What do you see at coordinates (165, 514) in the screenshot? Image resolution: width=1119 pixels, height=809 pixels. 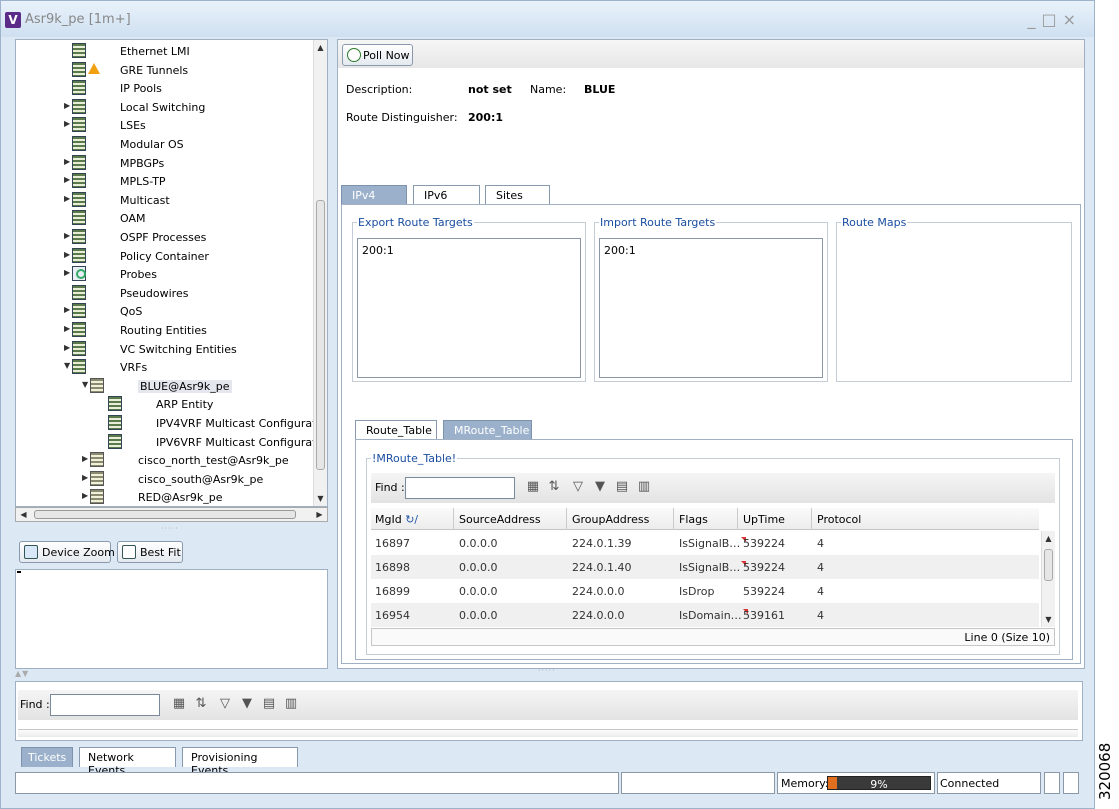 I see `tree-hscroll-thumb` at bounding box center [165, 514].